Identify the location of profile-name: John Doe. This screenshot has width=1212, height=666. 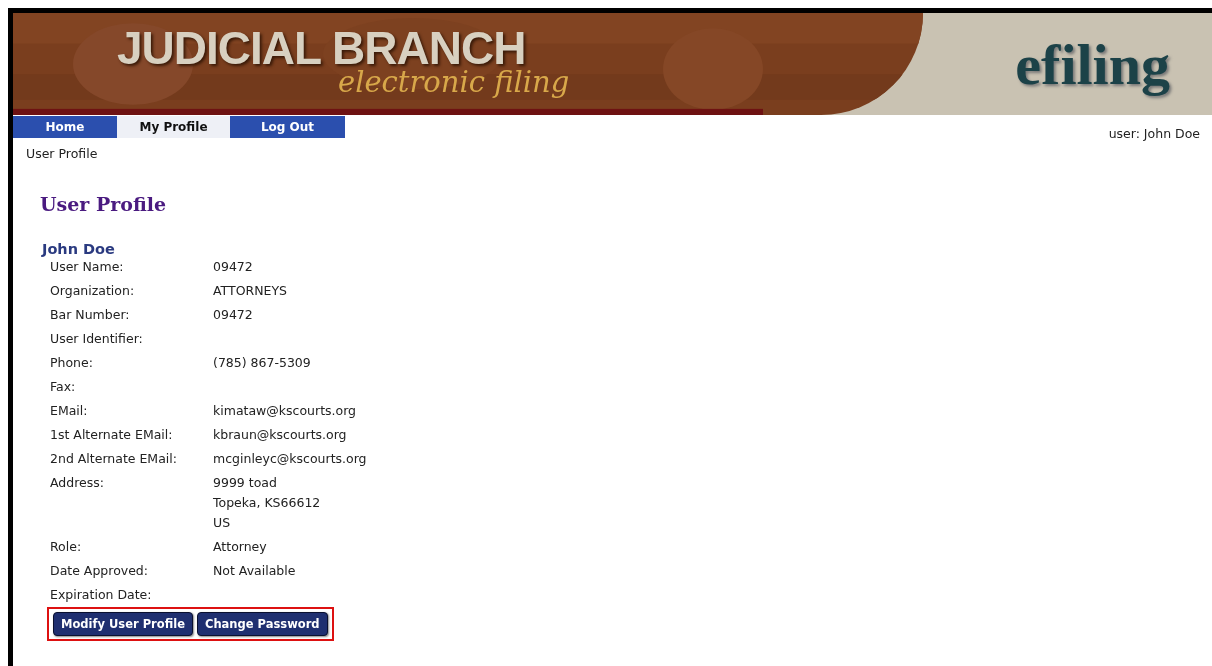
(79, 249).